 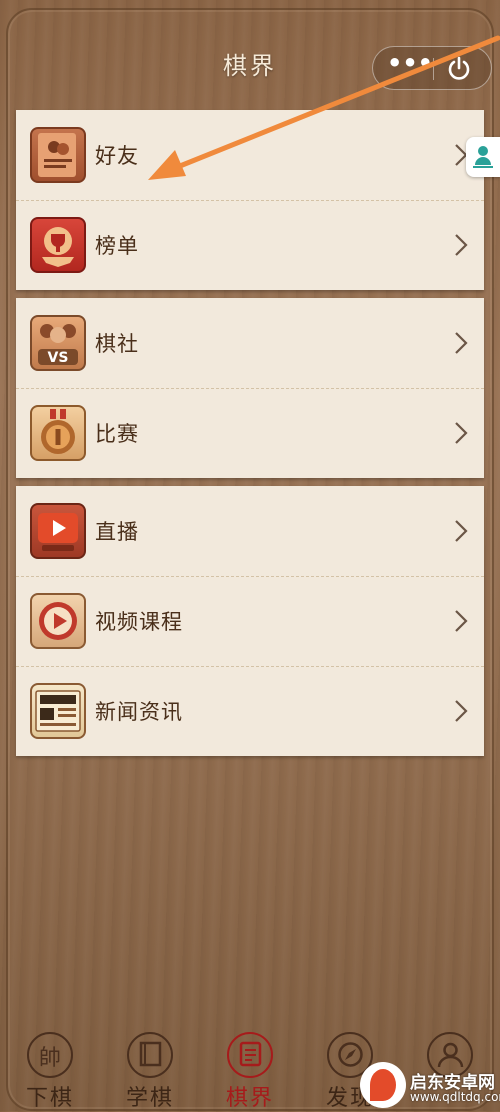 I want to click on person-location-icon, so click(x=483, y=157).